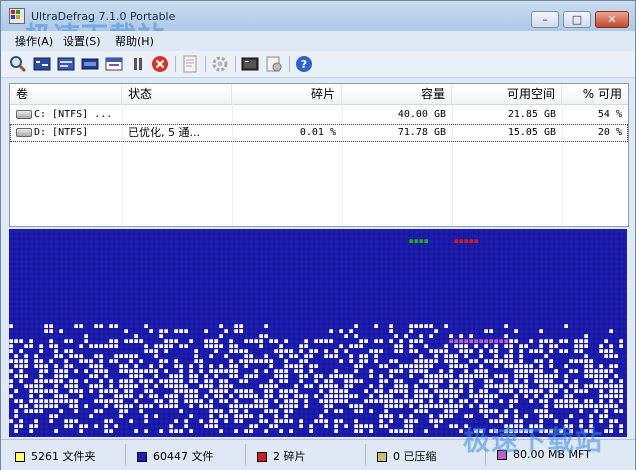  Describe the element at coordinates (397, 94) in the screenshot. I see `column-capacity: 容量` at that location.